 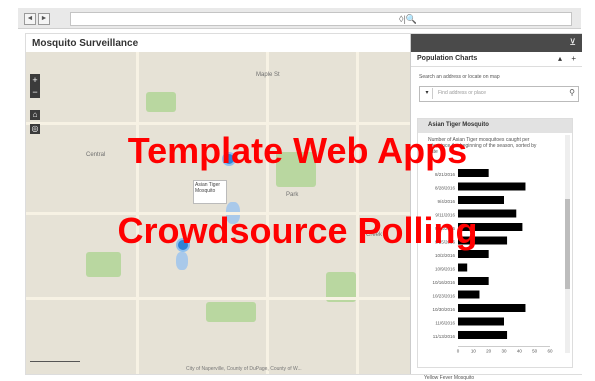 What do you see at coordinates (572, 42) in the screenshot?
I see `basemap-icon: ⊻` at bounding box center [572, 42].